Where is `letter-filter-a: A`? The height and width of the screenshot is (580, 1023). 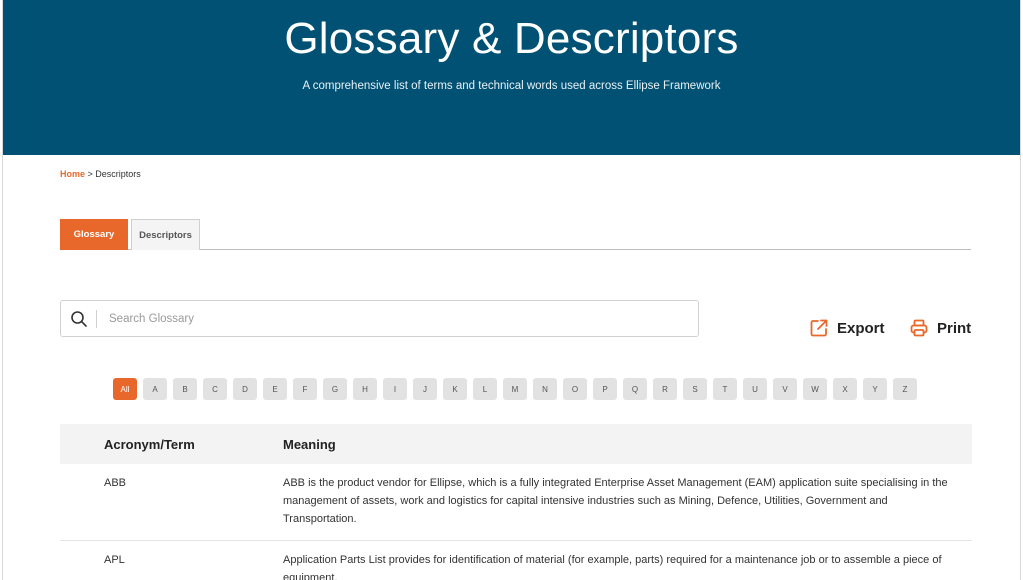
letter-filter-a: A is located at coordinates (155, 389).